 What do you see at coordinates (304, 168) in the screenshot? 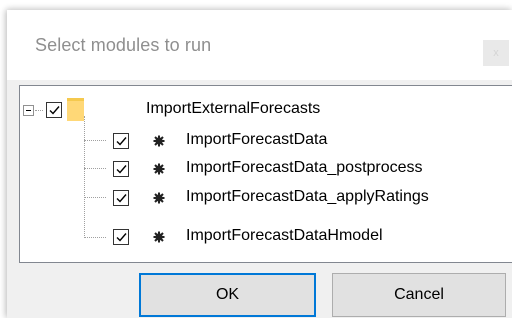
I see `tree-item-label: ImportForecastData_postprocess` at bounding box center [304, 168].